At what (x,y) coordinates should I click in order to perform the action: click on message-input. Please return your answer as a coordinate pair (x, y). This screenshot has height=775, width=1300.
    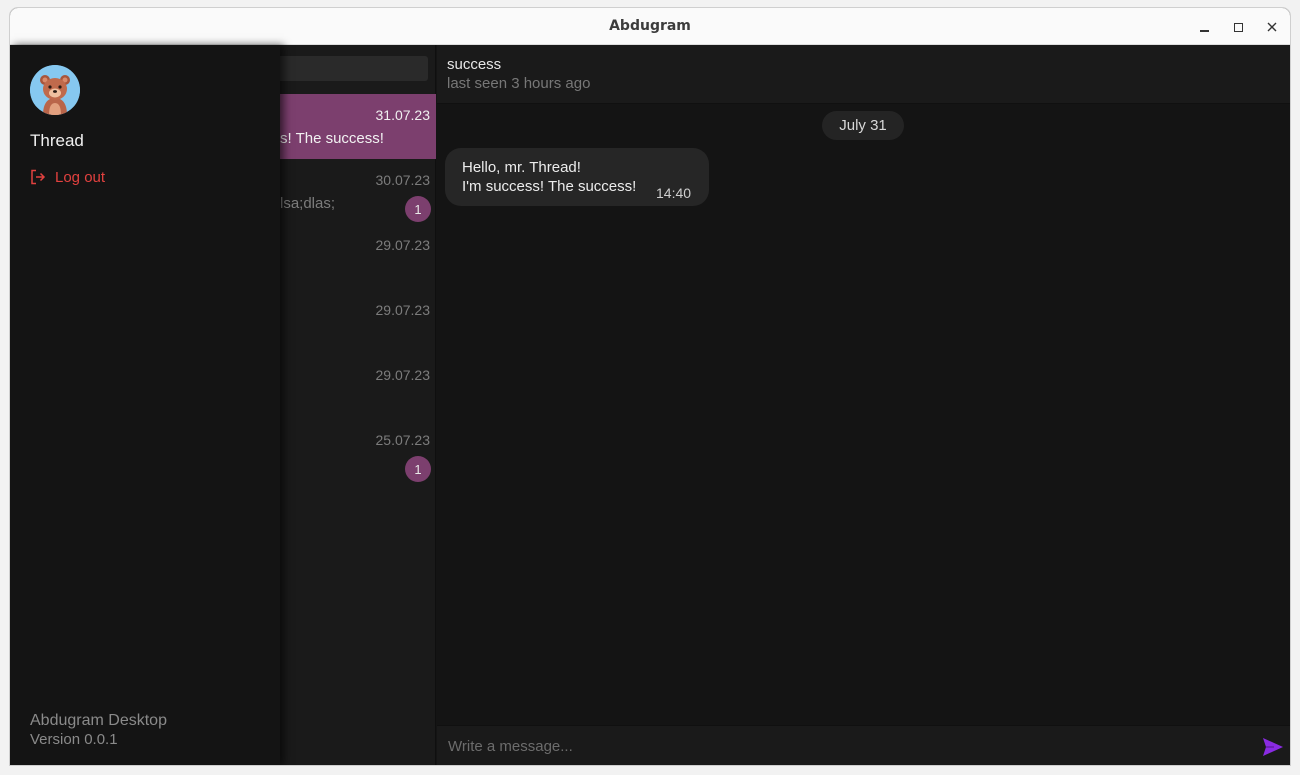
    Looking at the image, I should click on (842, 745).